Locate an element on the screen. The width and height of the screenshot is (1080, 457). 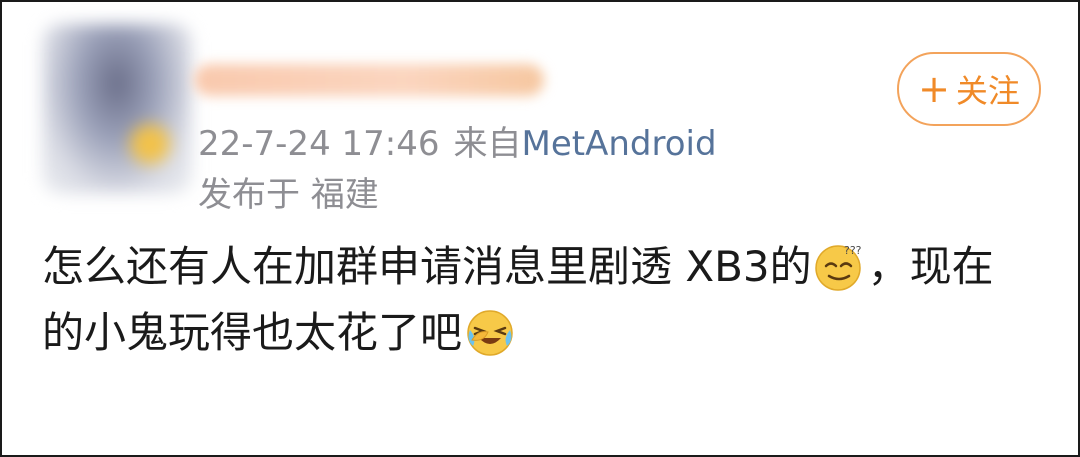
post-meta: 22-7-24 17:46 来自MetAndroid is located at coordinates (457, 140).